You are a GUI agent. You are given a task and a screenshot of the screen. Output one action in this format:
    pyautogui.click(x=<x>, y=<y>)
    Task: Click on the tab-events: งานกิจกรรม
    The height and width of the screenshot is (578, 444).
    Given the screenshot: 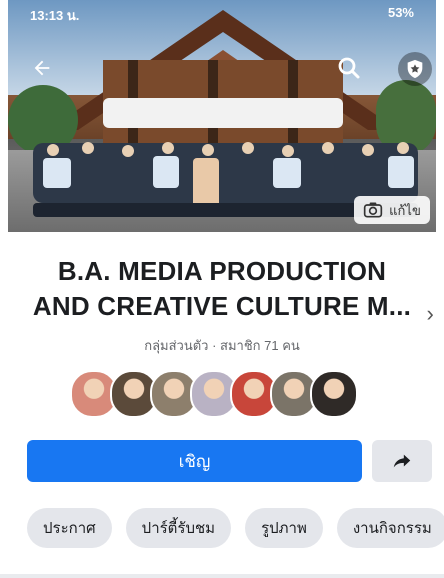 What is the action you would take?
    pyautogui.click(x=390, y=528)
    